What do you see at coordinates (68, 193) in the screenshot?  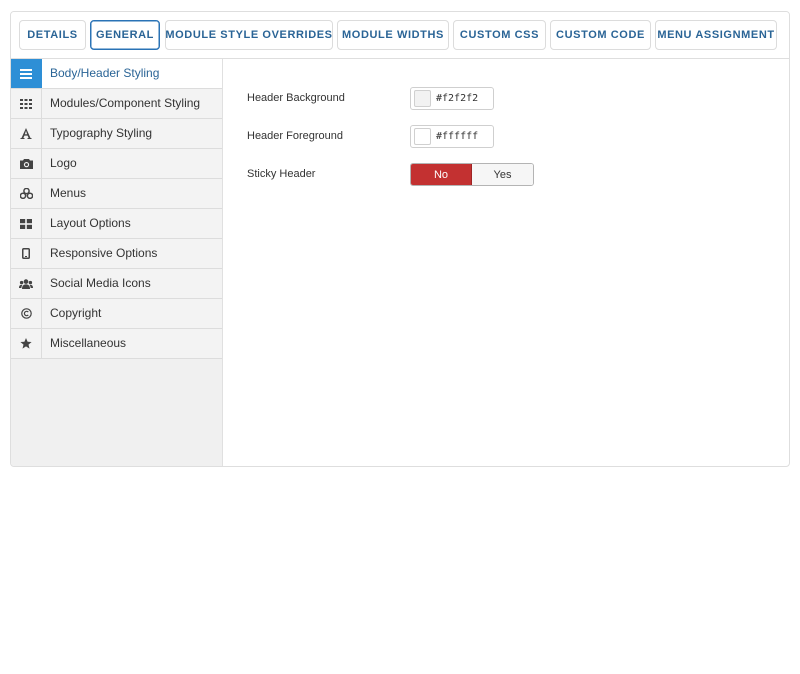 I see `sidebar-item-label: Menus` at bounding box center [68, 193].